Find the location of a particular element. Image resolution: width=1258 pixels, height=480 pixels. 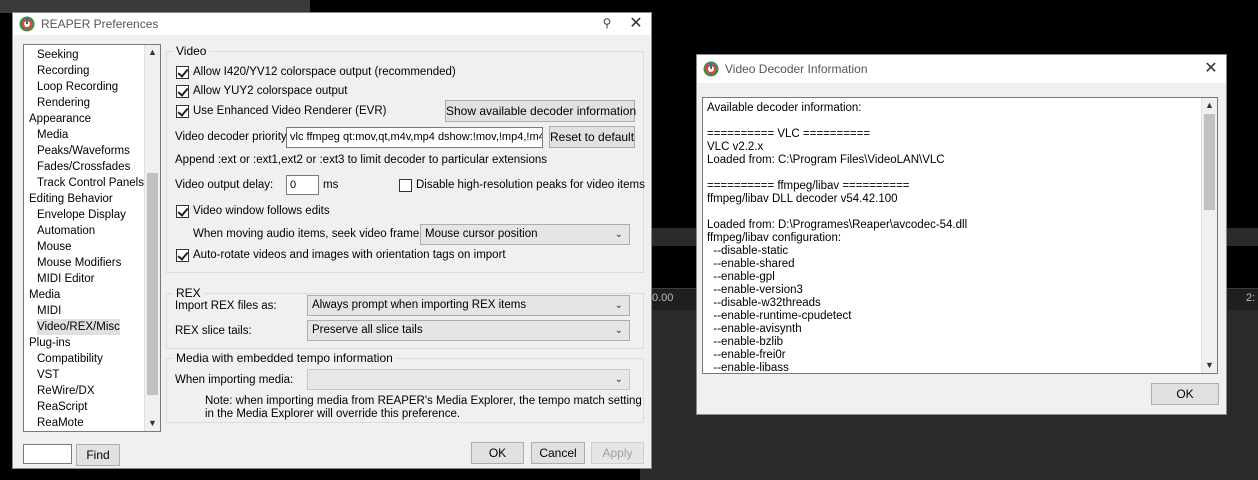

tree-item: MIDI Editor is located at coordinates (66, 279).